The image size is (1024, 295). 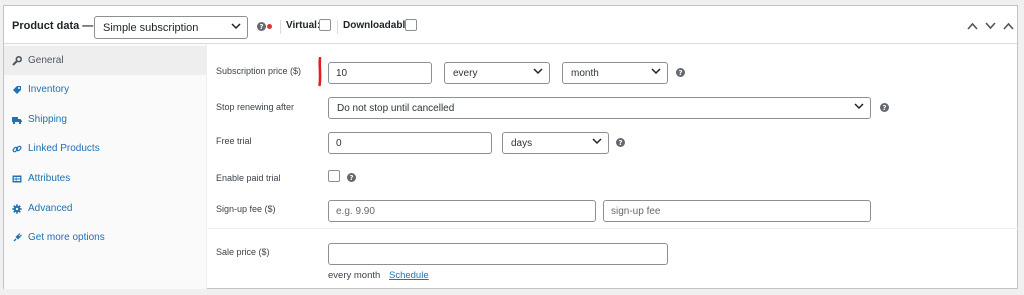 What do you see at coordinates (105, 208) in the screenshot?
I see `tab-advanced: Advanced` at bounding box center [105, 208].